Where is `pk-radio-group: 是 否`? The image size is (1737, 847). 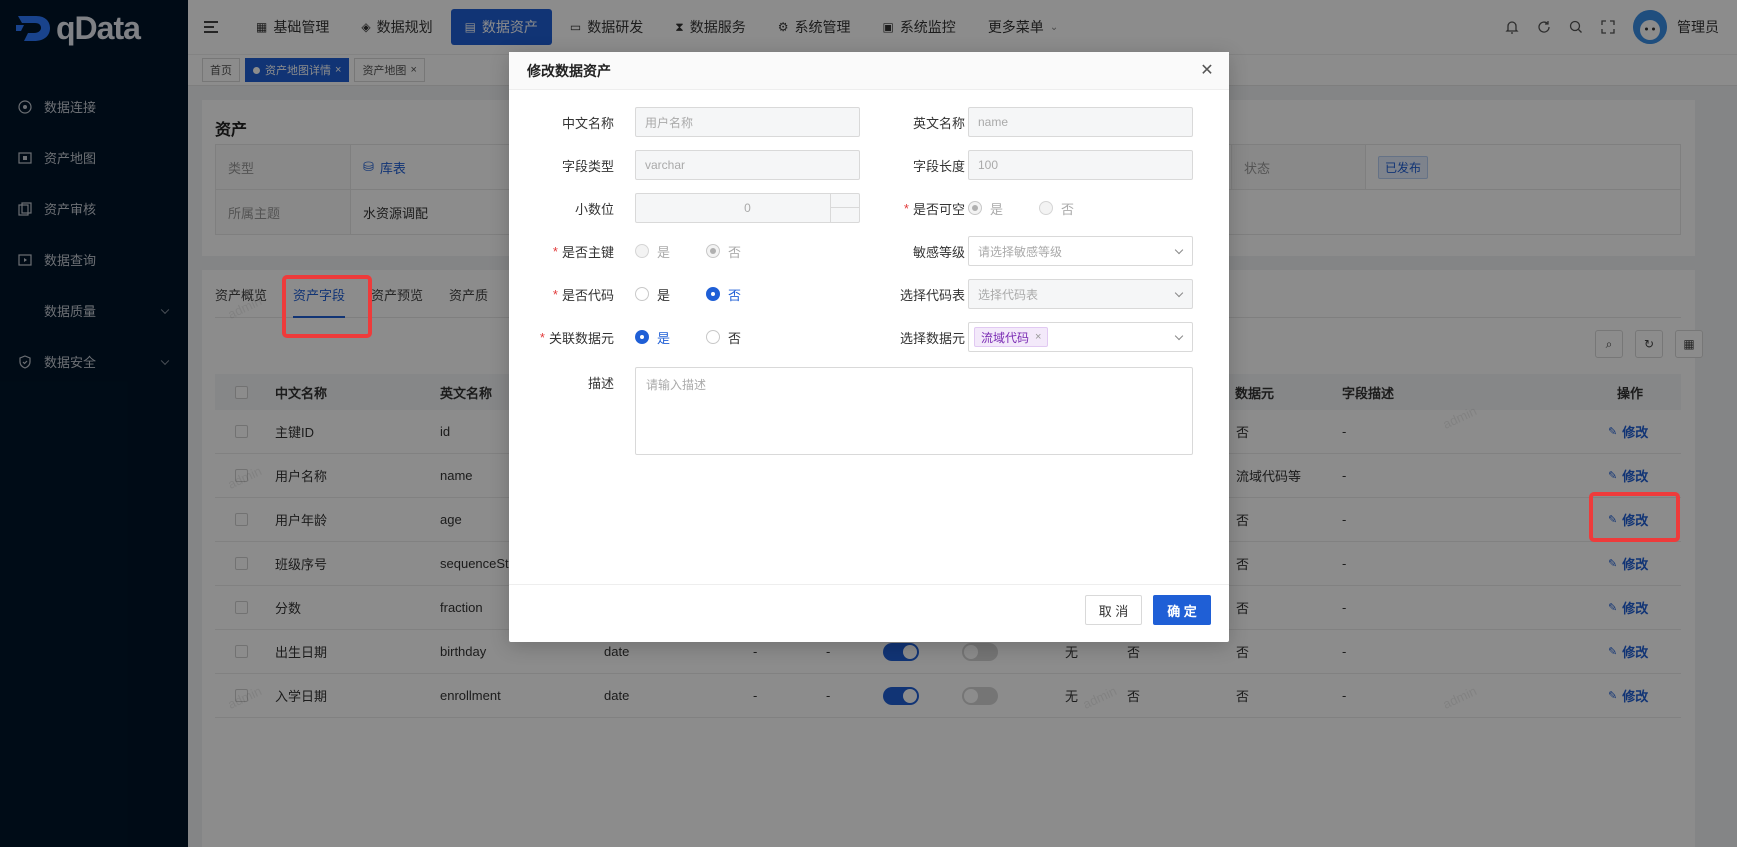
pk-radio-group: 是 否 is located at coordinates (706, 251).